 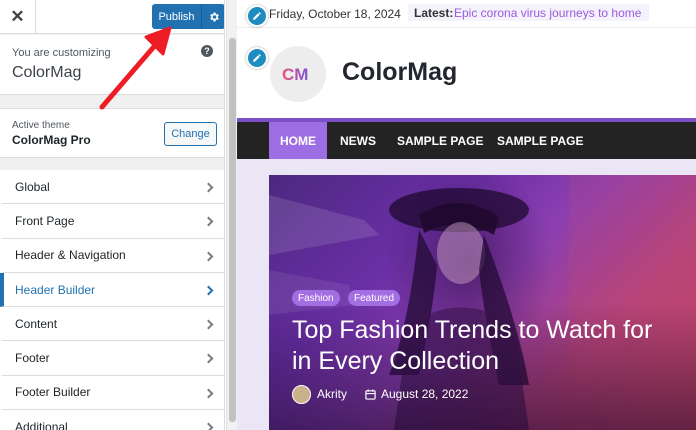 I want to click on author-avatar, so click(x=301, y=394).